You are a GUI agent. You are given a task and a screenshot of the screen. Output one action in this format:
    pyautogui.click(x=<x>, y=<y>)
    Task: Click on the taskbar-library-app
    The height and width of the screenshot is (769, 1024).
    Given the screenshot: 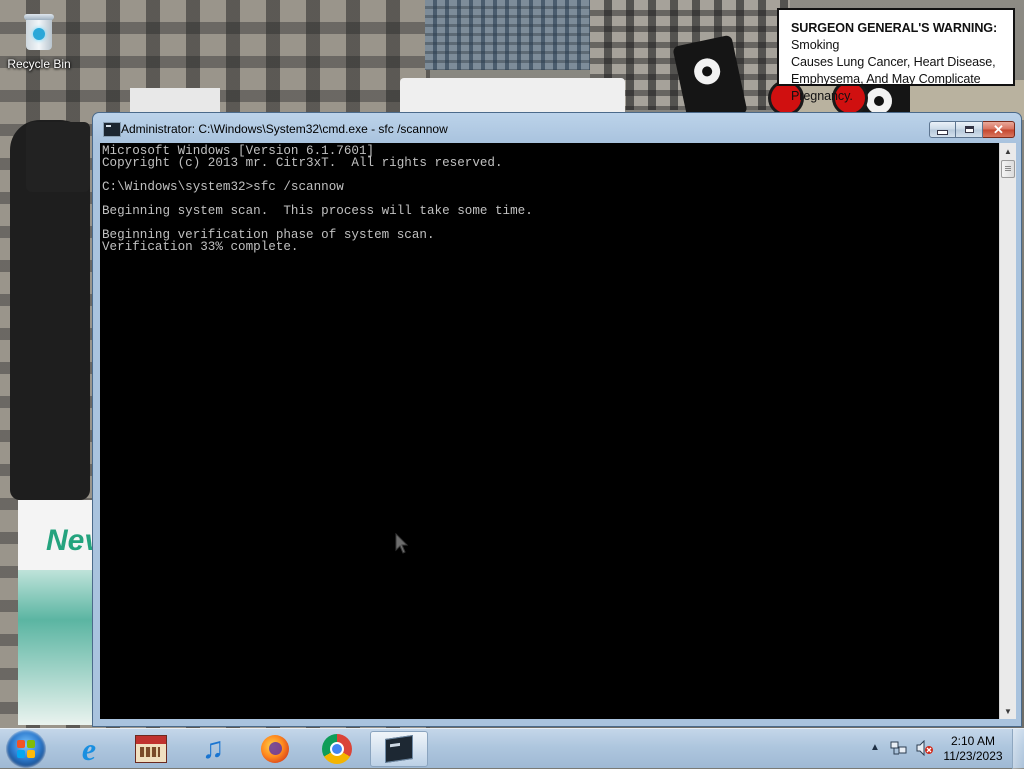 What is the action you would take?
    pyautogui.click(x=151, y=749)
    